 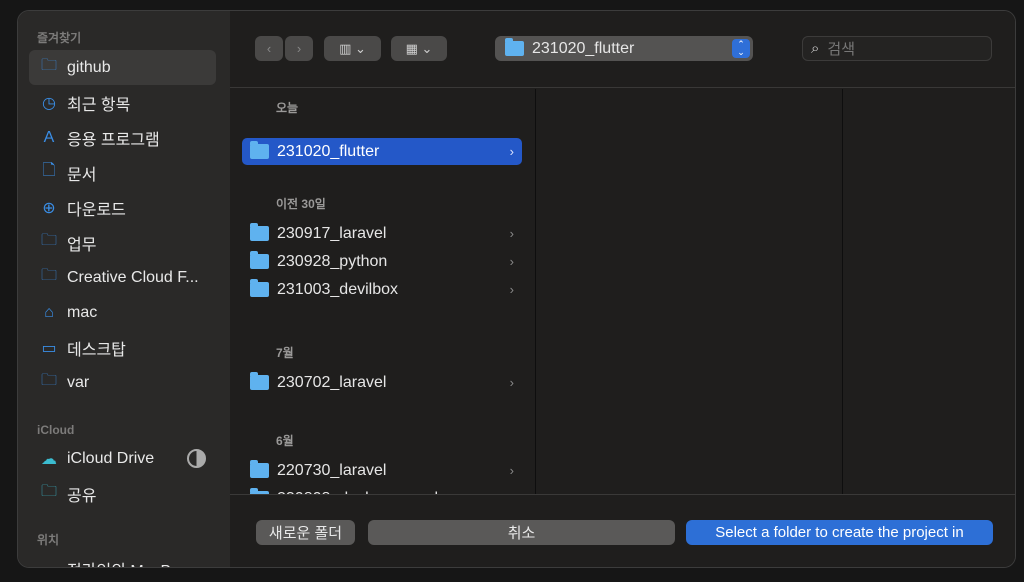 I want to click on home-icon: ⌂, so click(x=49, y=312).